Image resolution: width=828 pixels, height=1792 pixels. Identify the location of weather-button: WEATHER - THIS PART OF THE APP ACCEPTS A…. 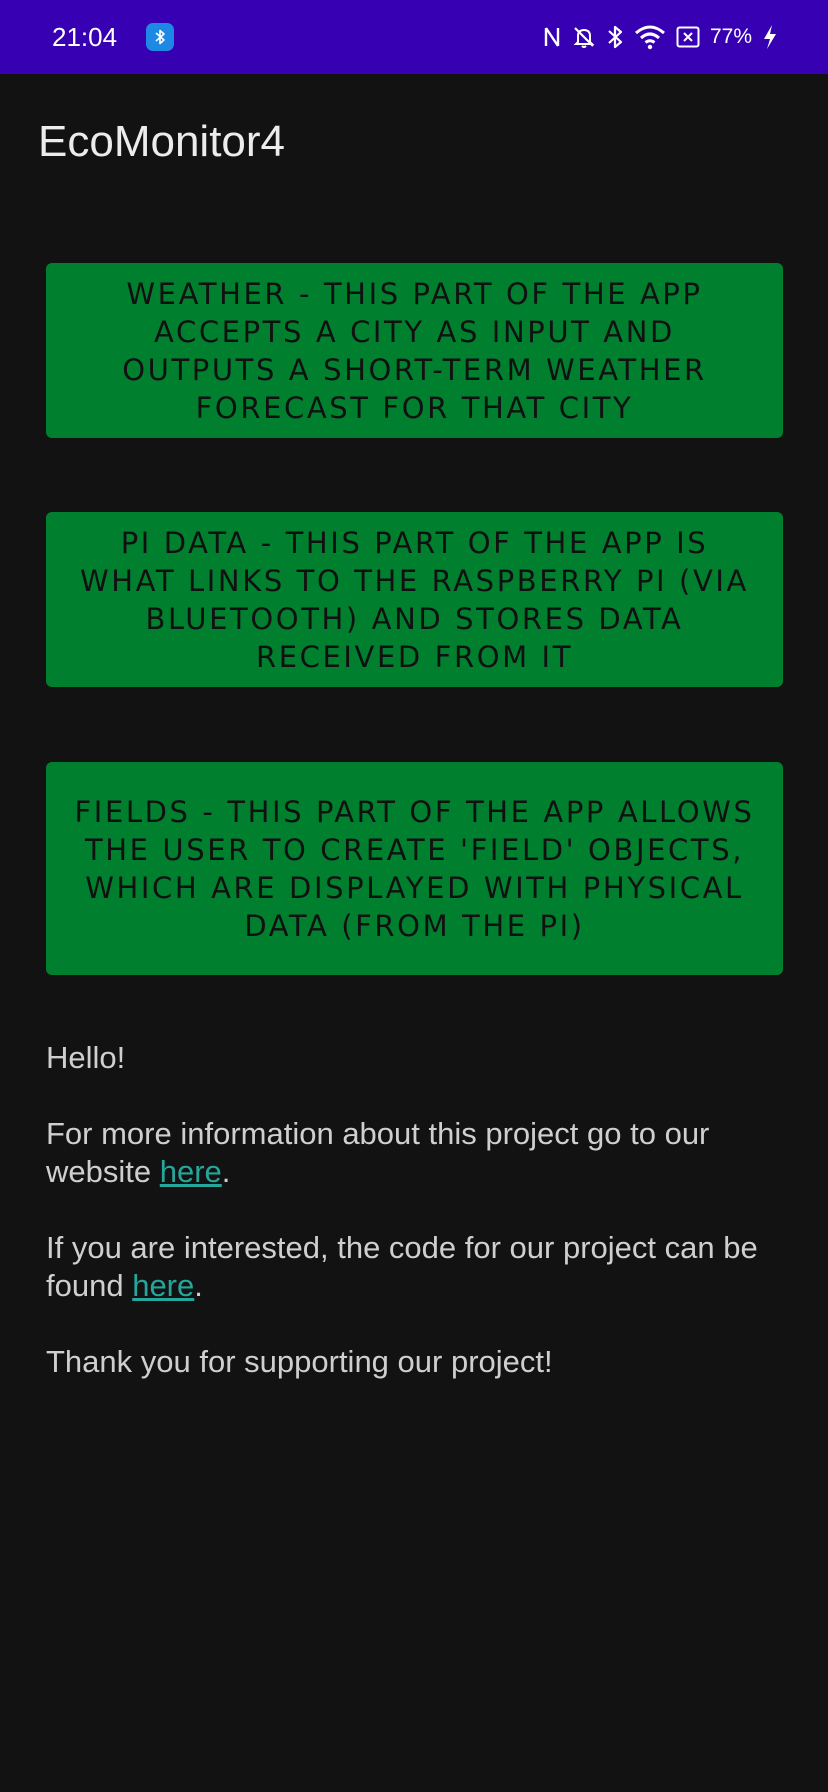
(414, 350).